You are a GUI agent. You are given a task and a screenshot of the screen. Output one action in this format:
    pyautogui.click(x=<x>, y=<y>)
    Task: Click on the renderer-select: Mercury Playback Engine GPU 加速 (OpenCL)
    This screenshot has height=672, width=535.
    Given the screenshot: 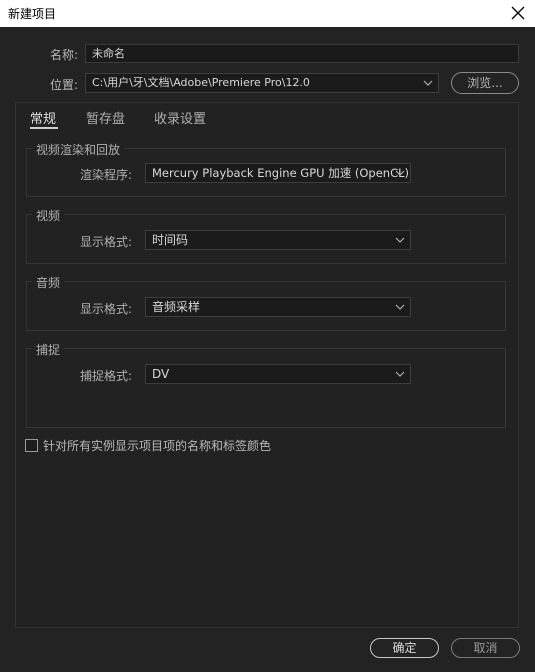 What is the action you would take?
    pyautogui.click(x=278, y=173)
    